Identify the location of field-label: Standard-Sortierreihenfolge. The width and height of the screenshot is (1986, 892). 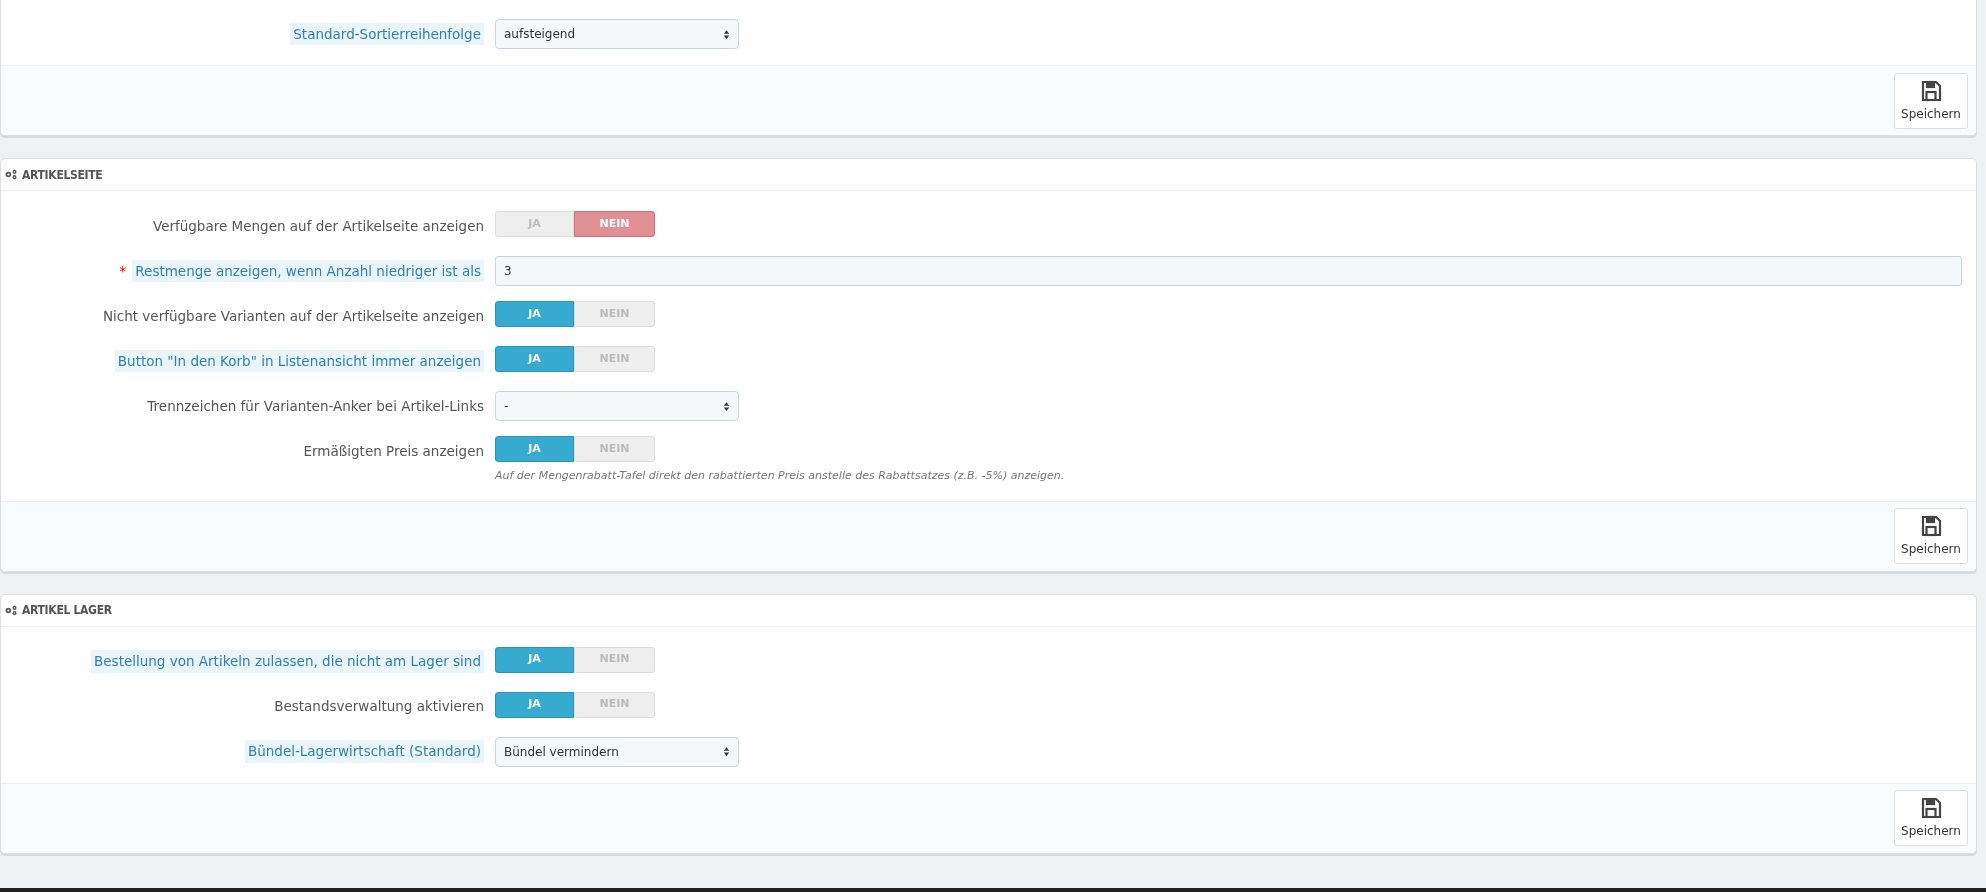
(387, 34).